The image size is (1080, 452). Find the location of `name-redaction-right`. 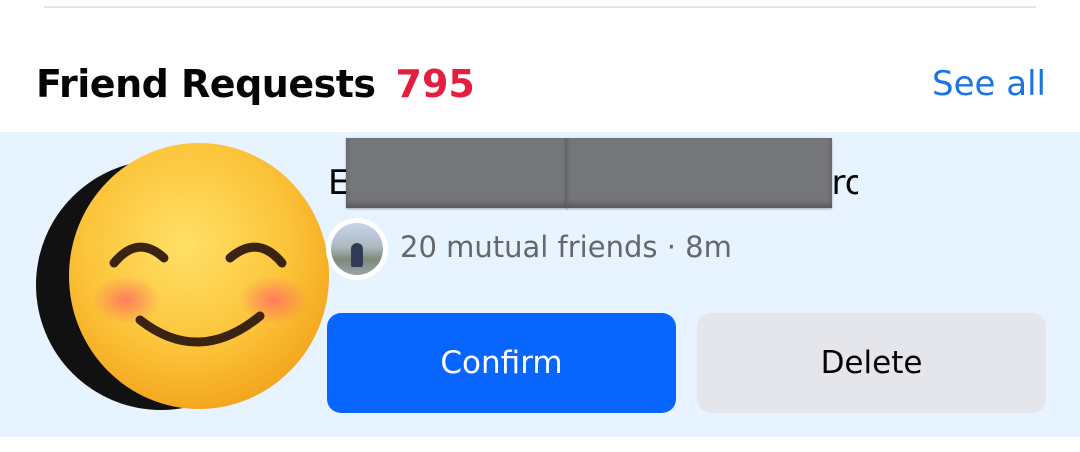

name-redaction-right is located at coordinates (699, 173).